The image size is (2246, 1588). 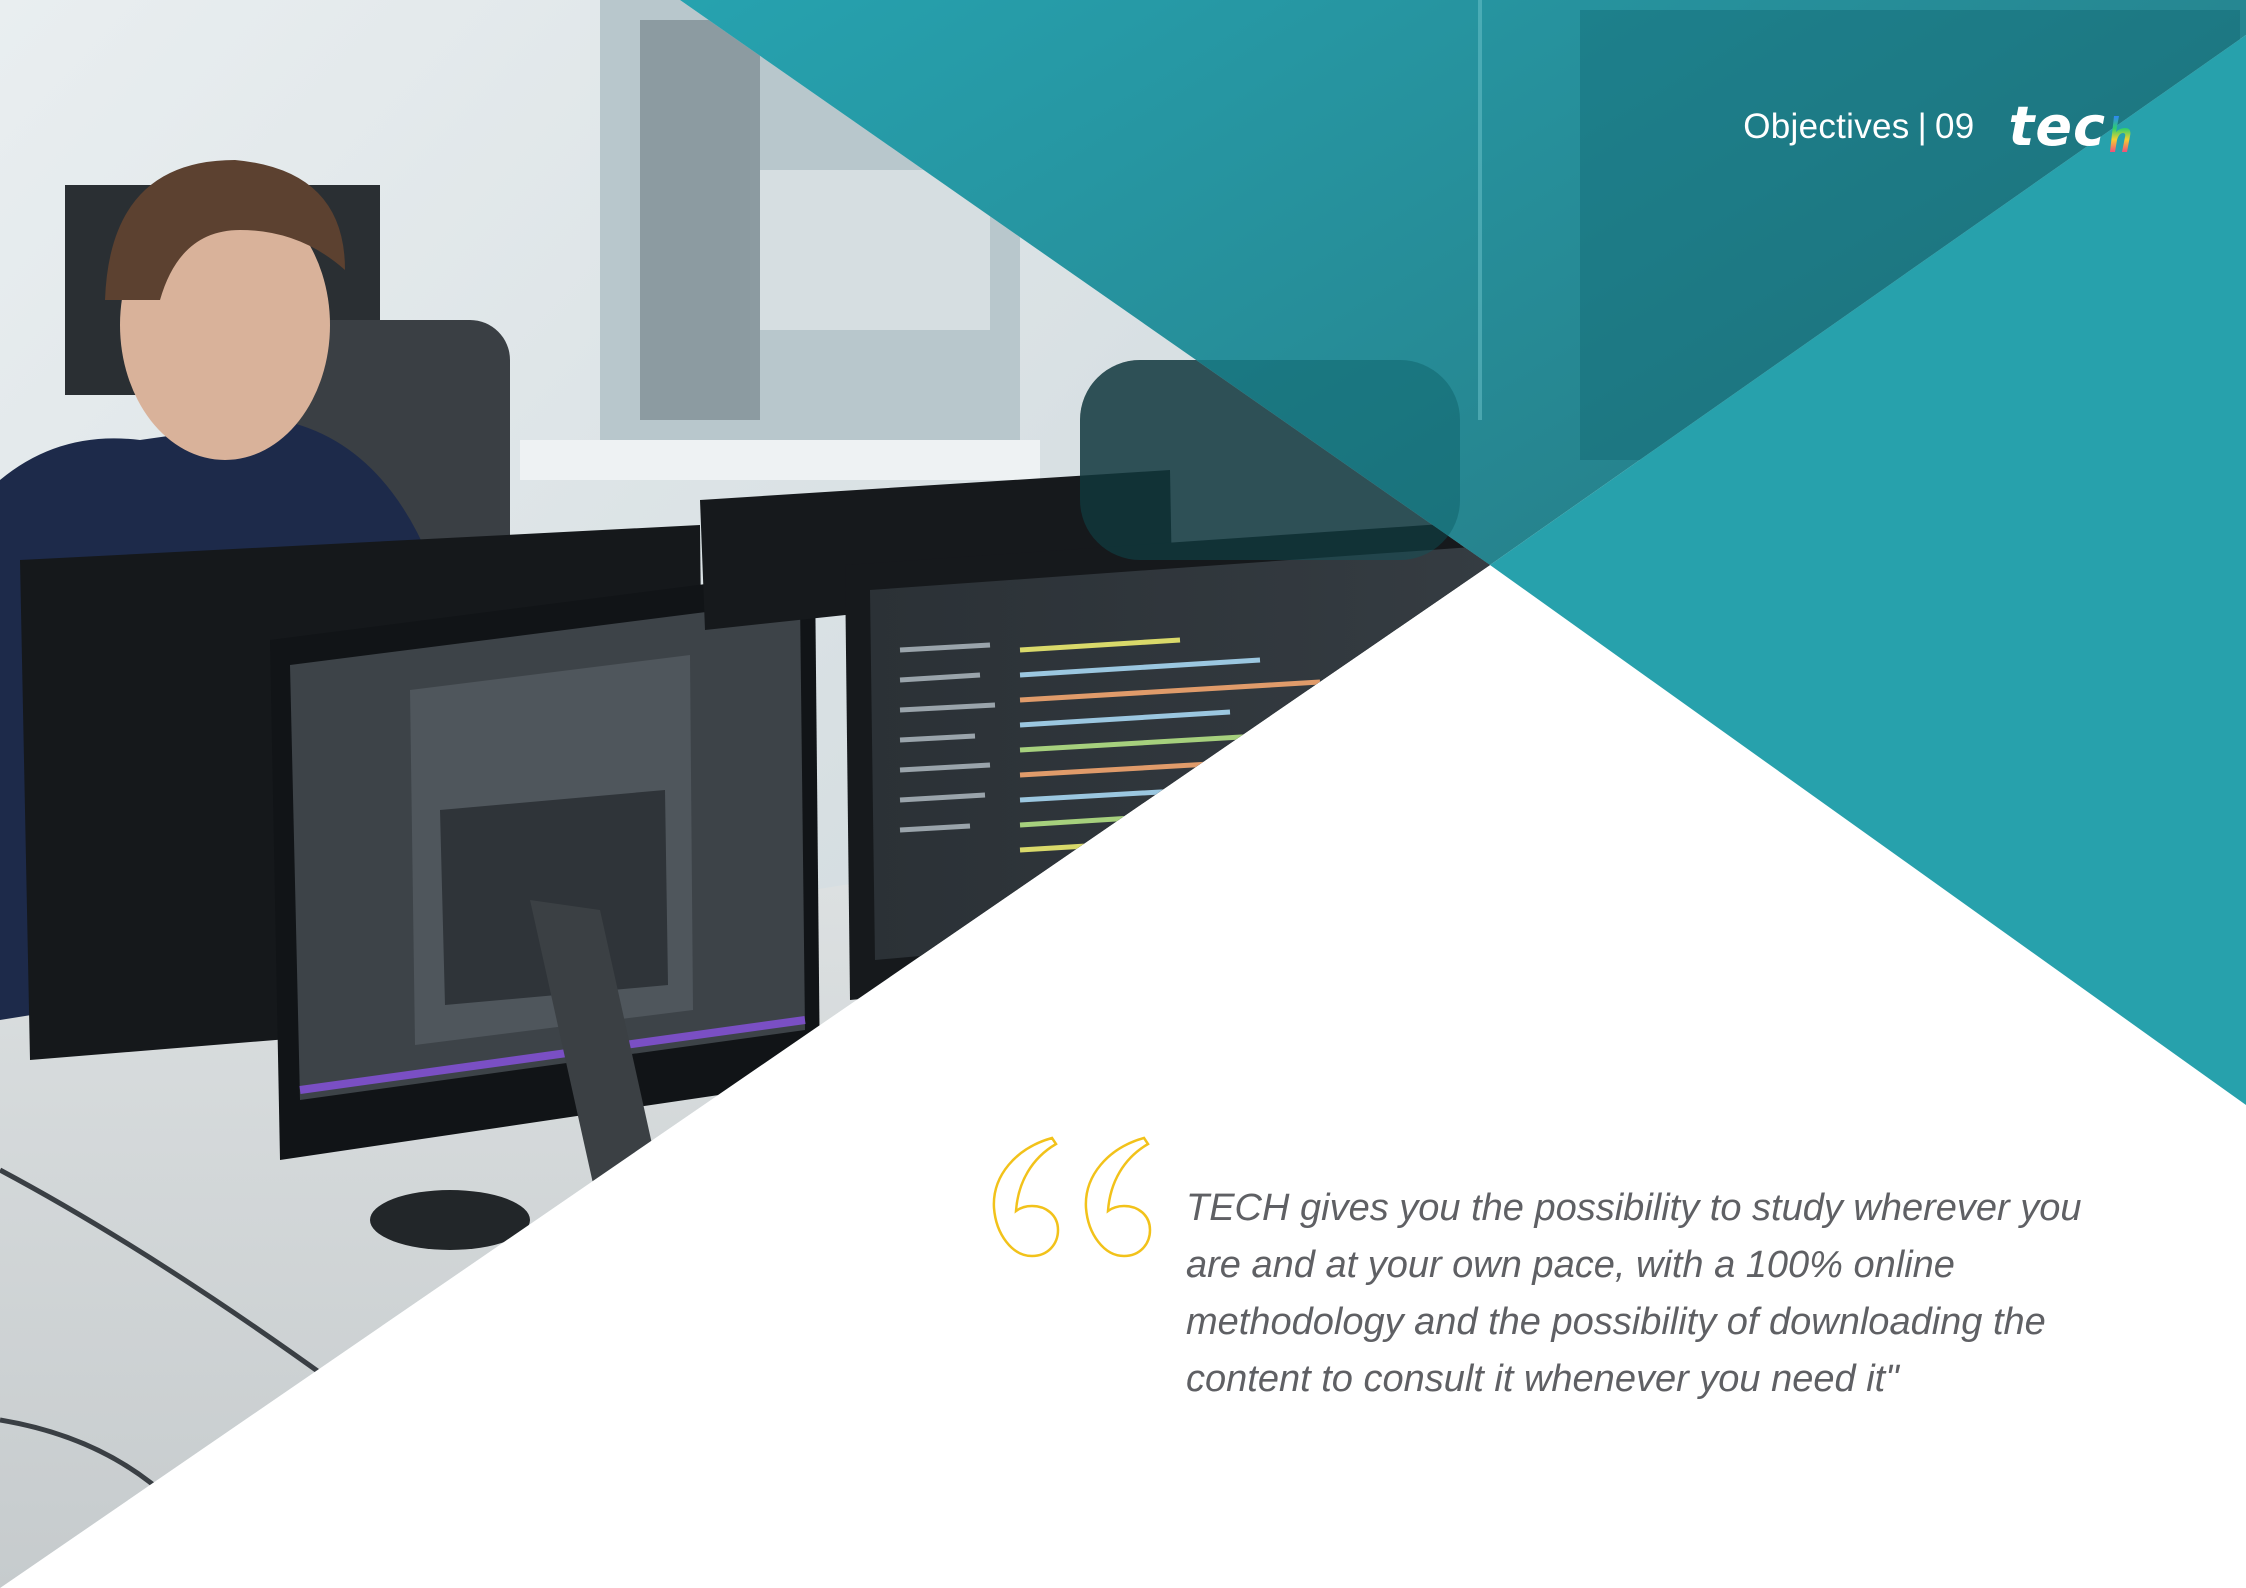 I want to click on logo-text: tec, so click(x=2057, y=126).